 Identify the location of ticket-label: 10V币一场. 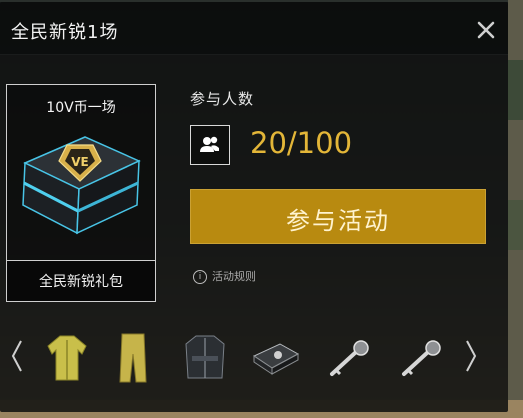
(81, 108).